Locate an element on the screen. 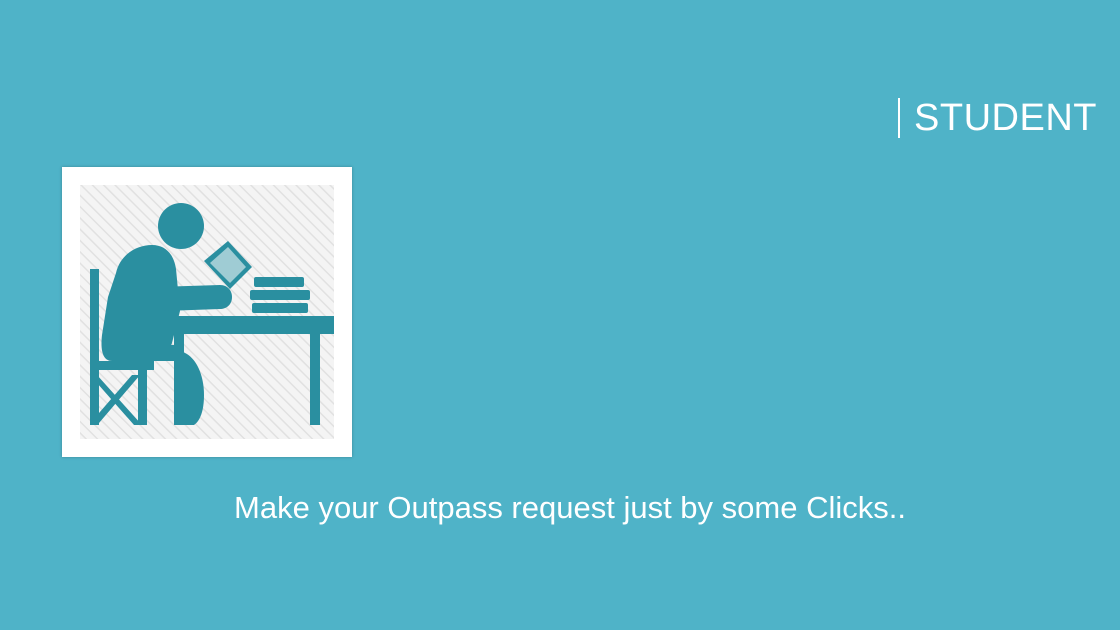 This screenshot has width=1120, height=630. student-illustration-frame is located at coordinates (207, 312).